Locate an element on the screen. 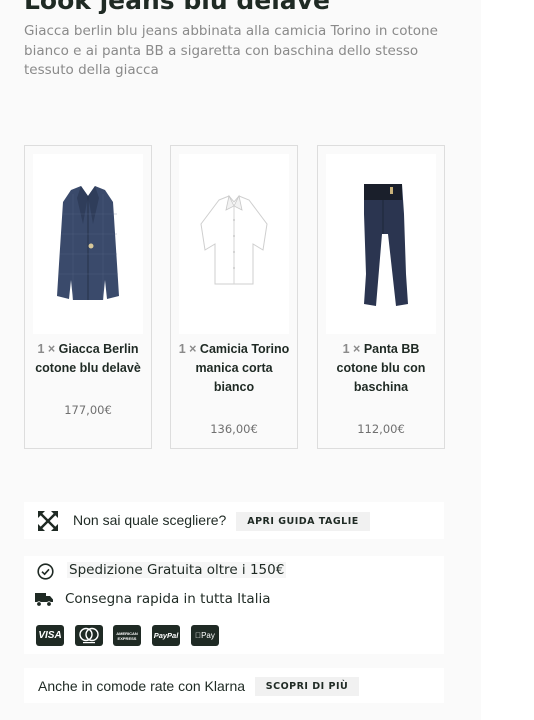 This screenshot has height=720, width=534. free-shipping-text: Spedizione Gratuita oltre i 150€ is located at coordinates (177, 570).